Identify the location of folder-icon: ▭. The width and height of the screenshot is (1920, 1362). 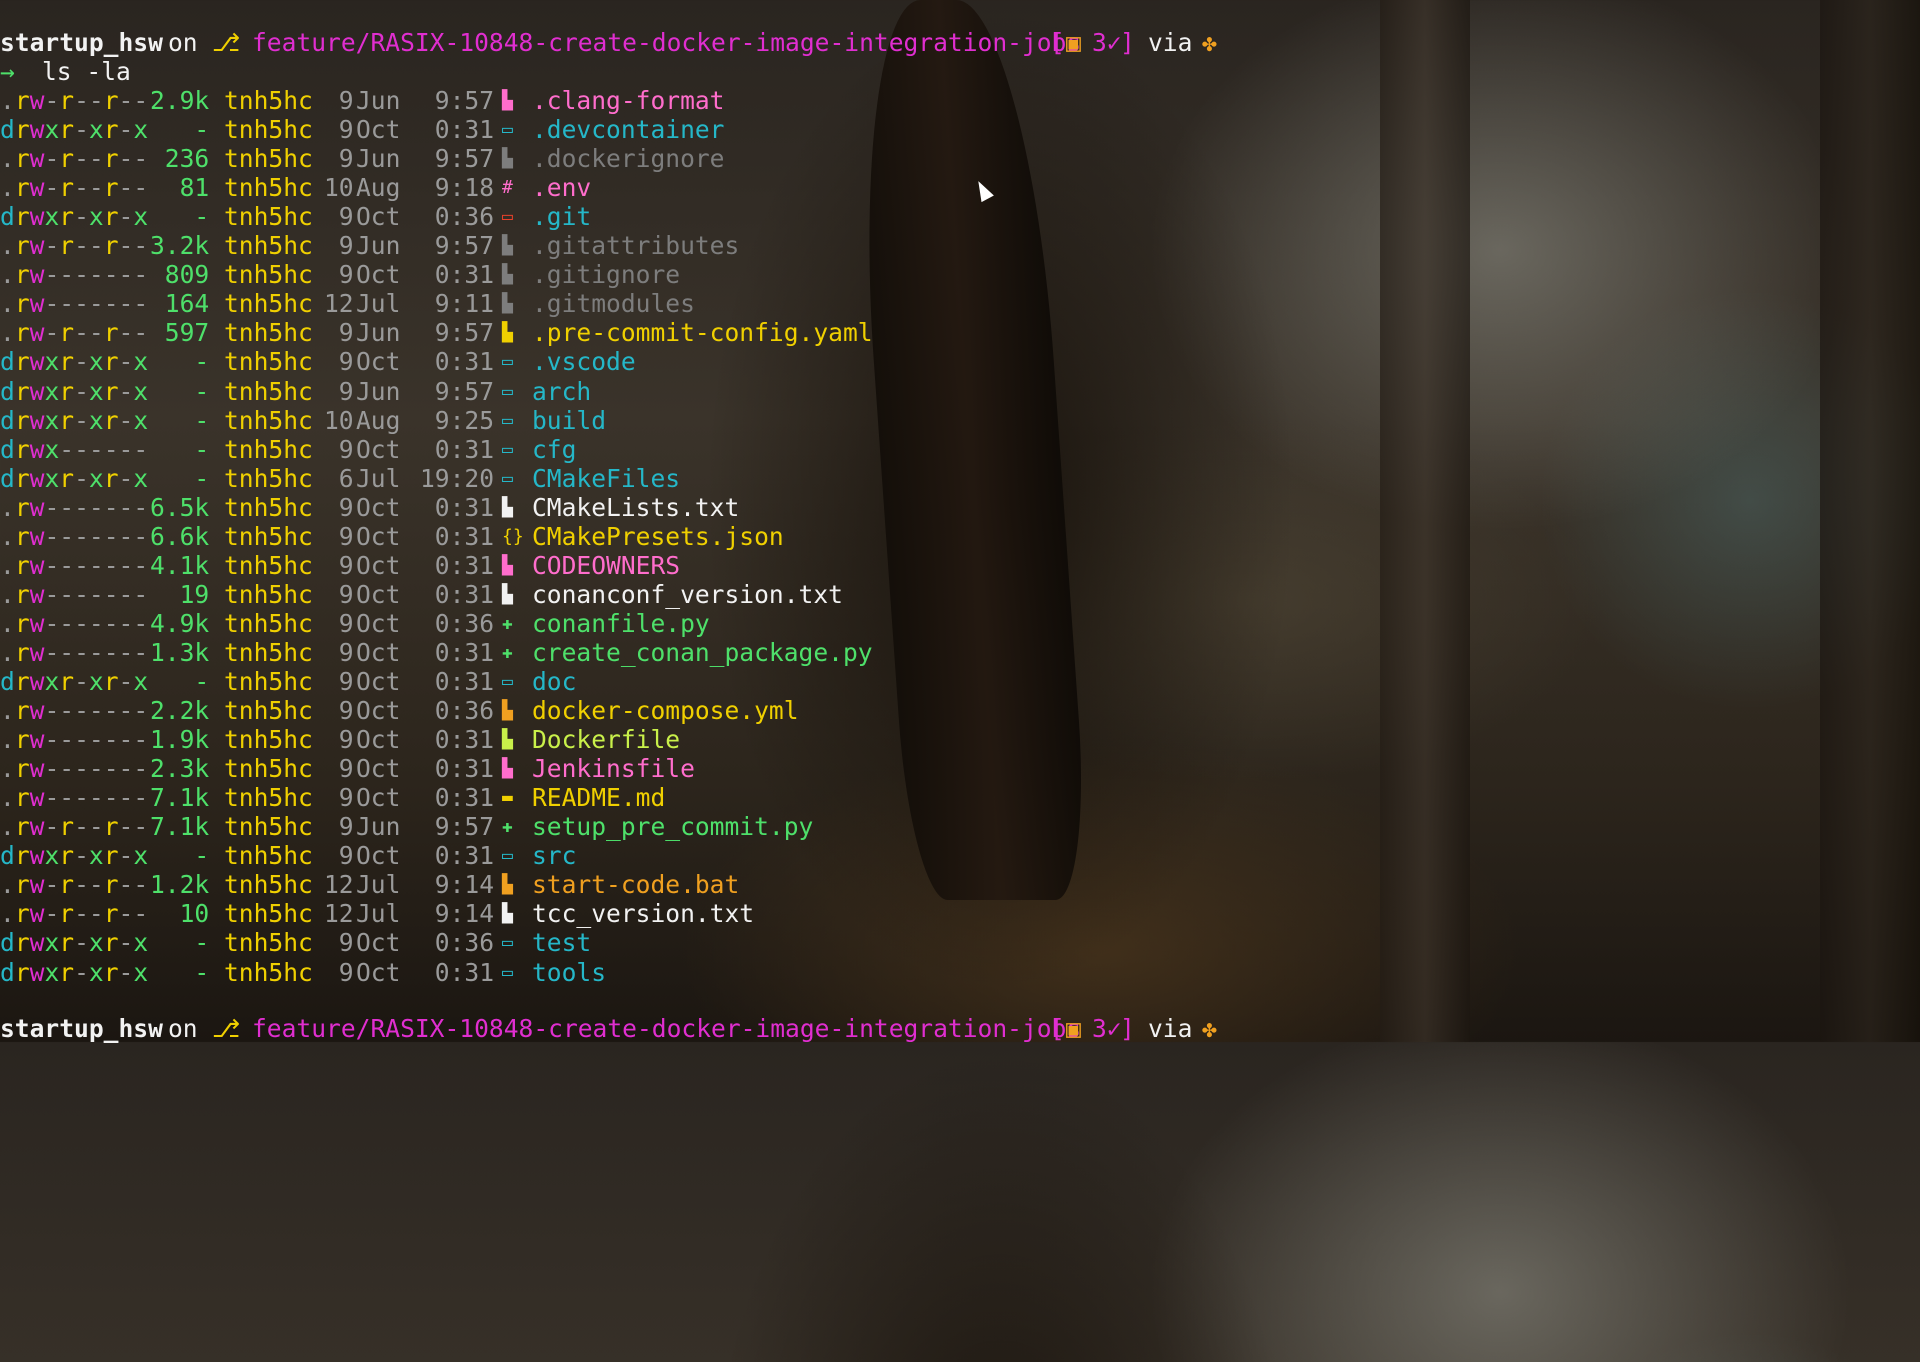
(507, 449).